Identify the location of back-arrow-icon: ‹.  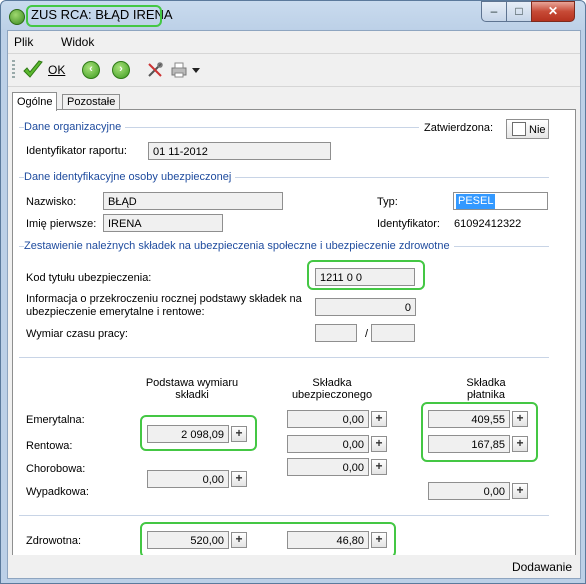
(91, 70).